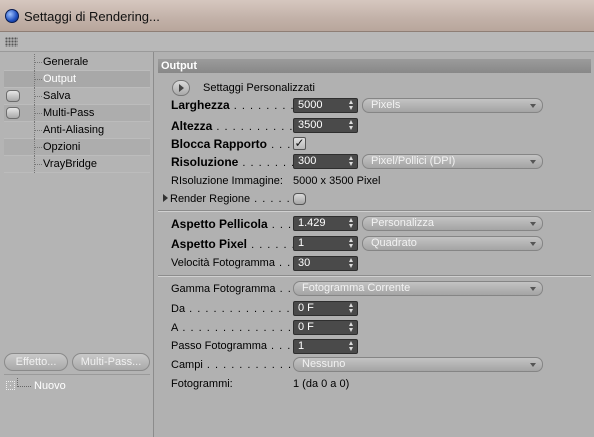  I want to click on film-aspect-dropdown: Personalizza, so click(452, 223).